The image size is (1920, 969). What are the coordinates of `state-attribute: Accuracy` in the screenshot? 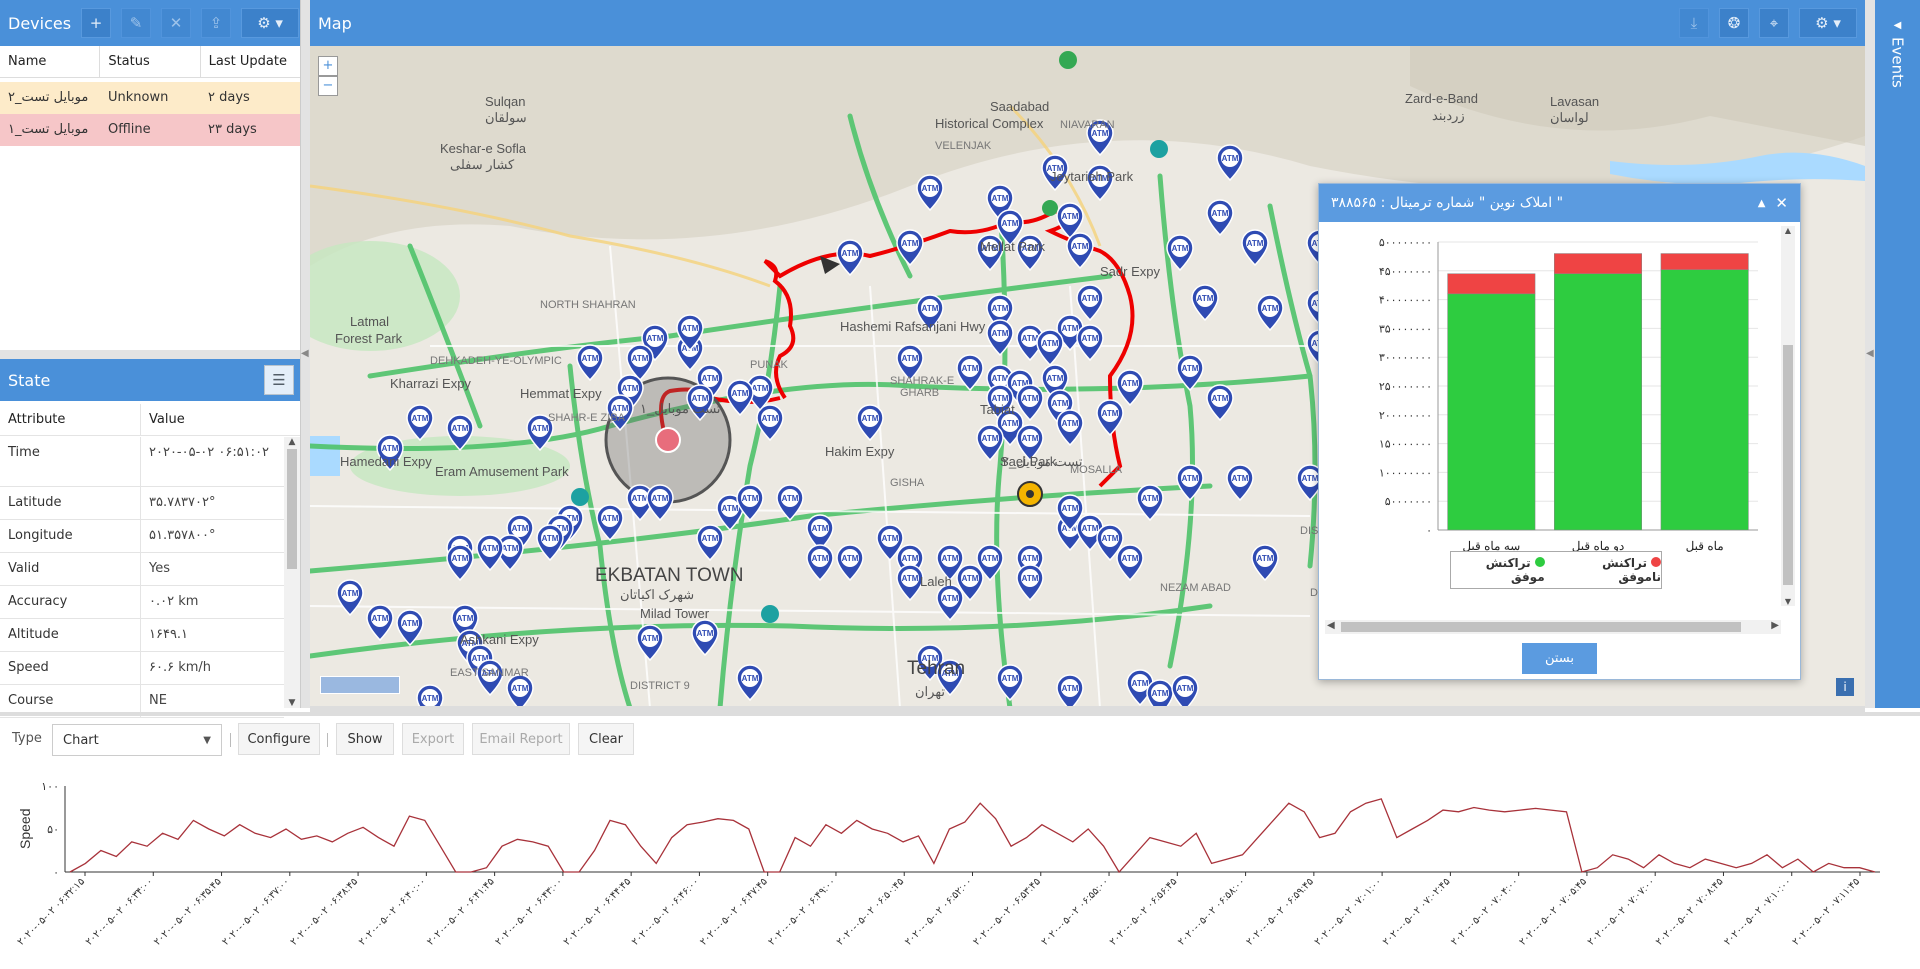 It's located at (70, 602).